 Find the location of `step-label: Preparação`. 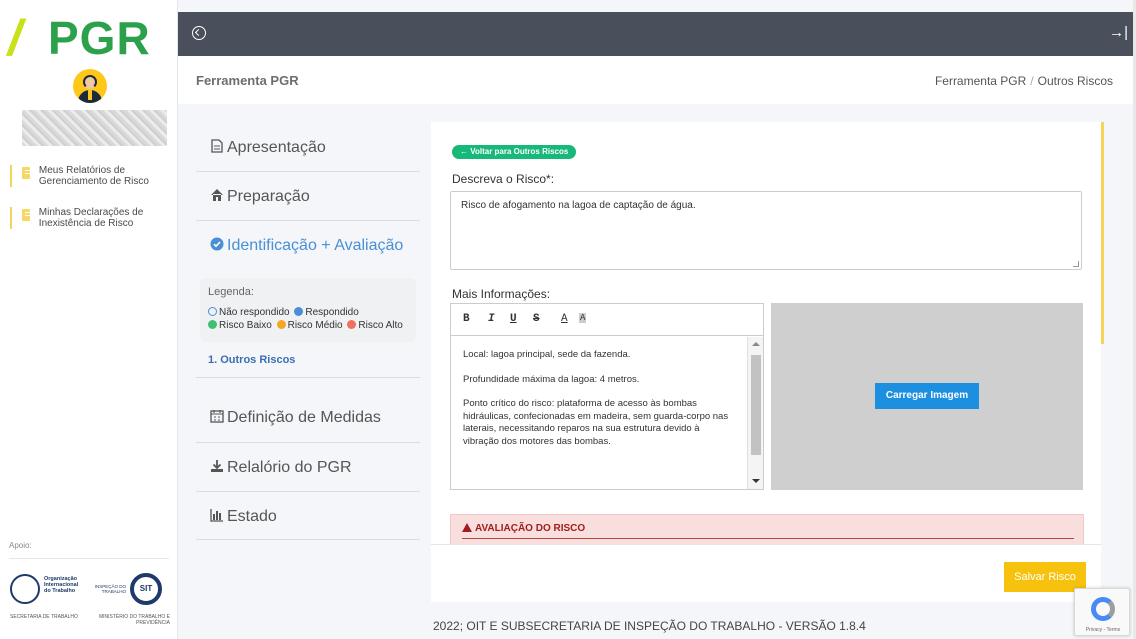

step-label: Preparação is located at coordinates (268, 196).